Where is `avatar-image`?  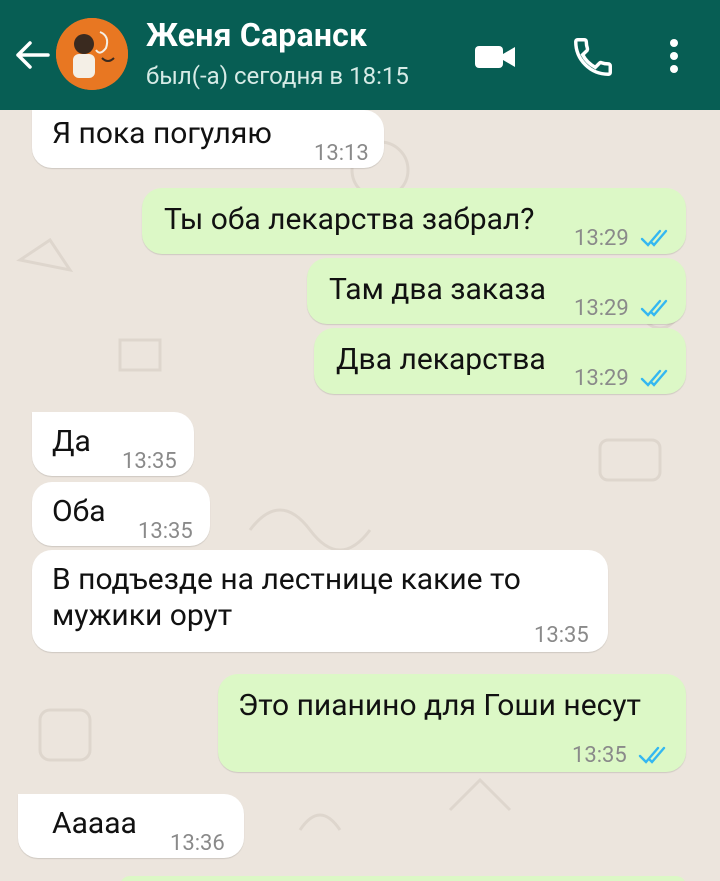 avatar-image is located at coordinates (92, 54).